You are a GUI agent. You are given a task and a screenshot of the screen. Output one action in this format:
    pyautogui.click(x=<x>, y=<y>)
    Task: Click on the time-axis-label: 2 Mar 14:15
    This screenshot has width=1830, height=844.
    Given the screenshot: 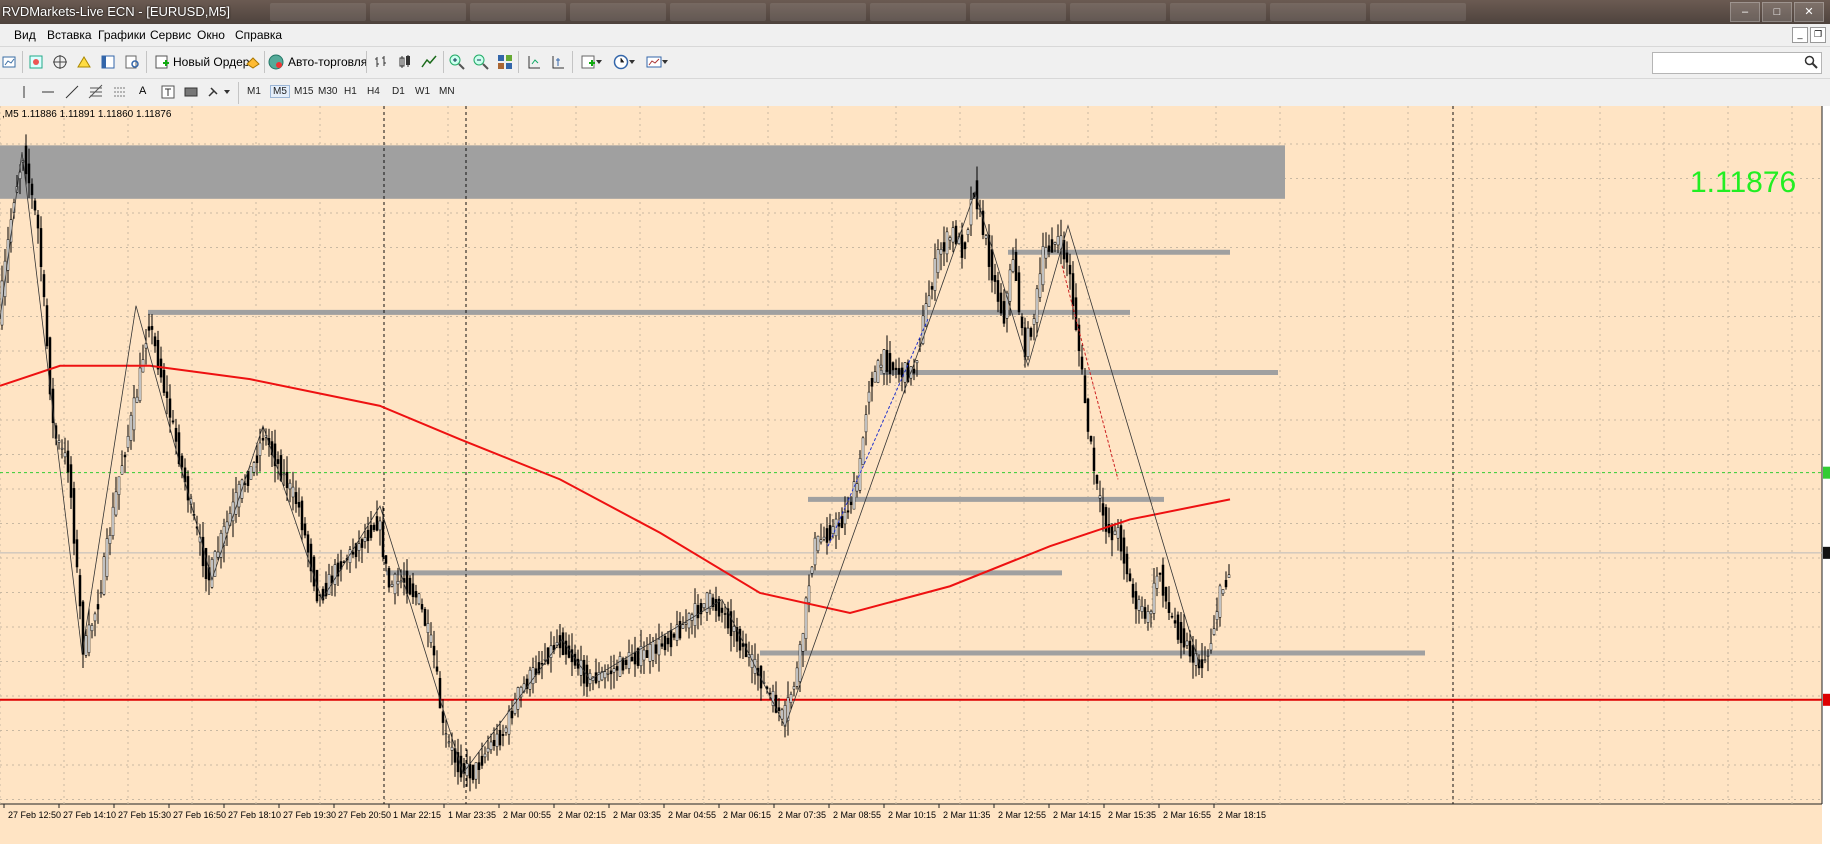 What is the action you would take?
    pyautogui.click(x=1077, y=815)
    